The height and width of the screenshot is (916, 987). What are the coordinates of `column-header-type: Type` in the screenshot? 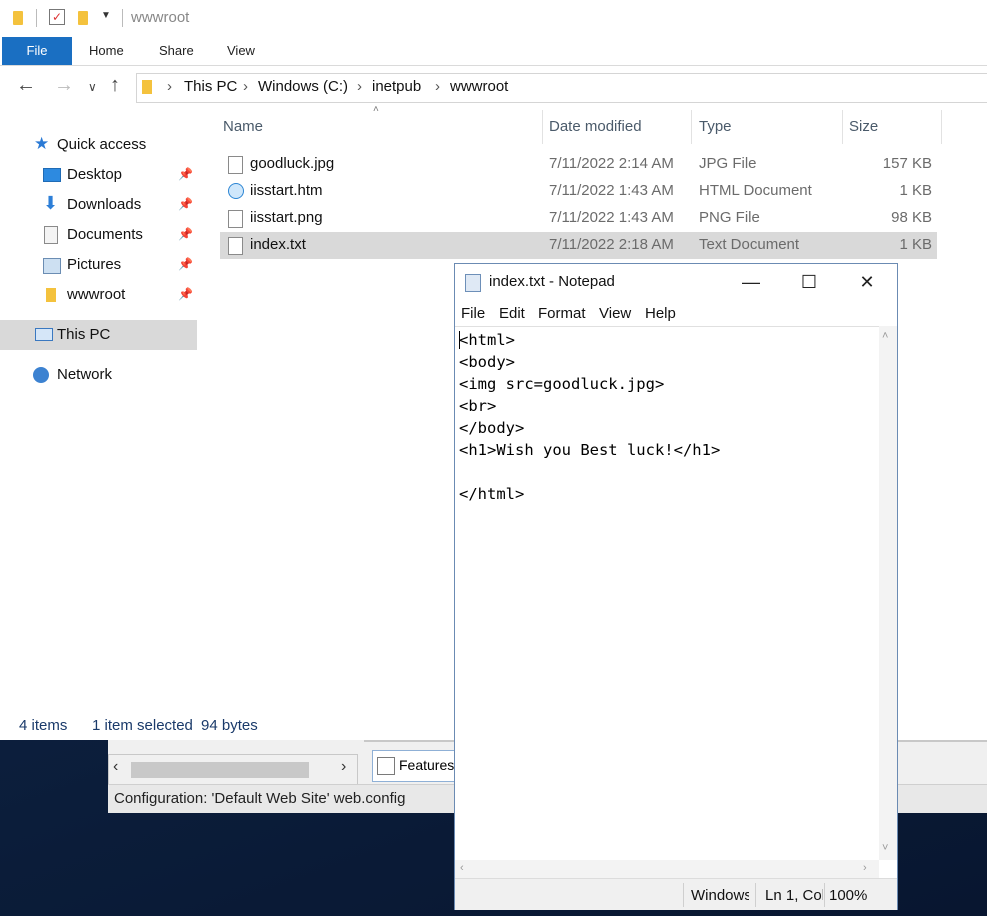 It's located at (767, 128).